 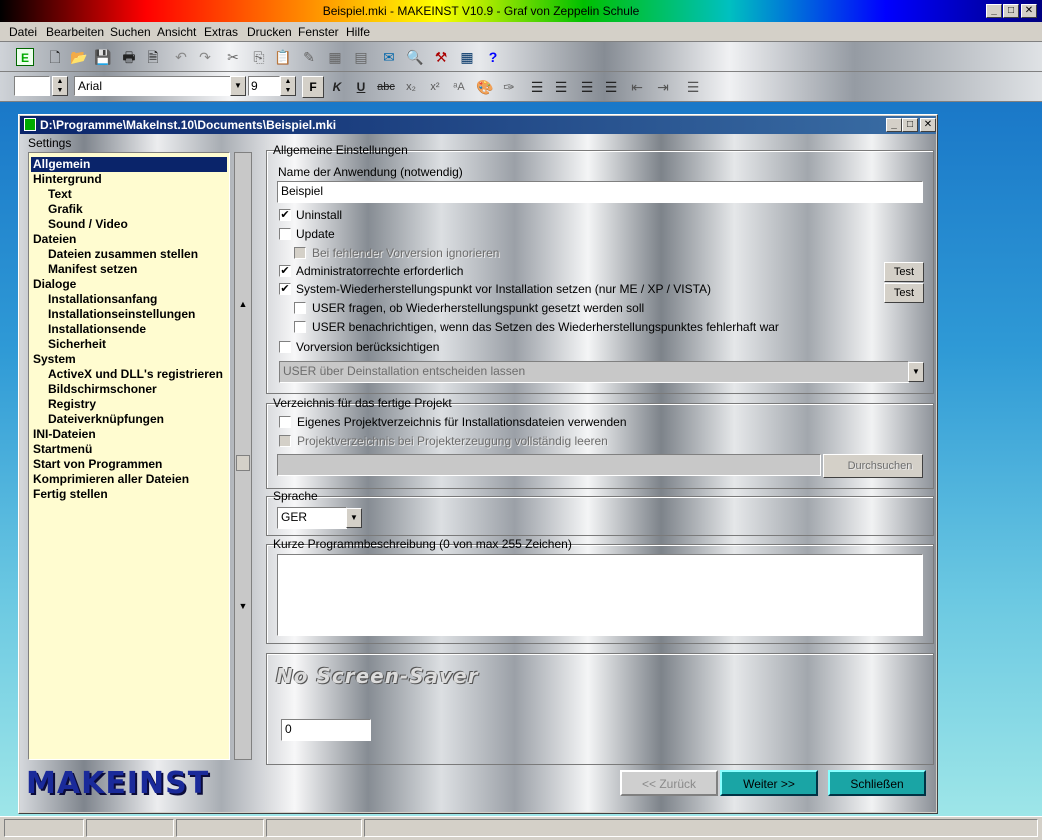 I want to click on tree-item: Startmenü, so click(x=62, y=449).